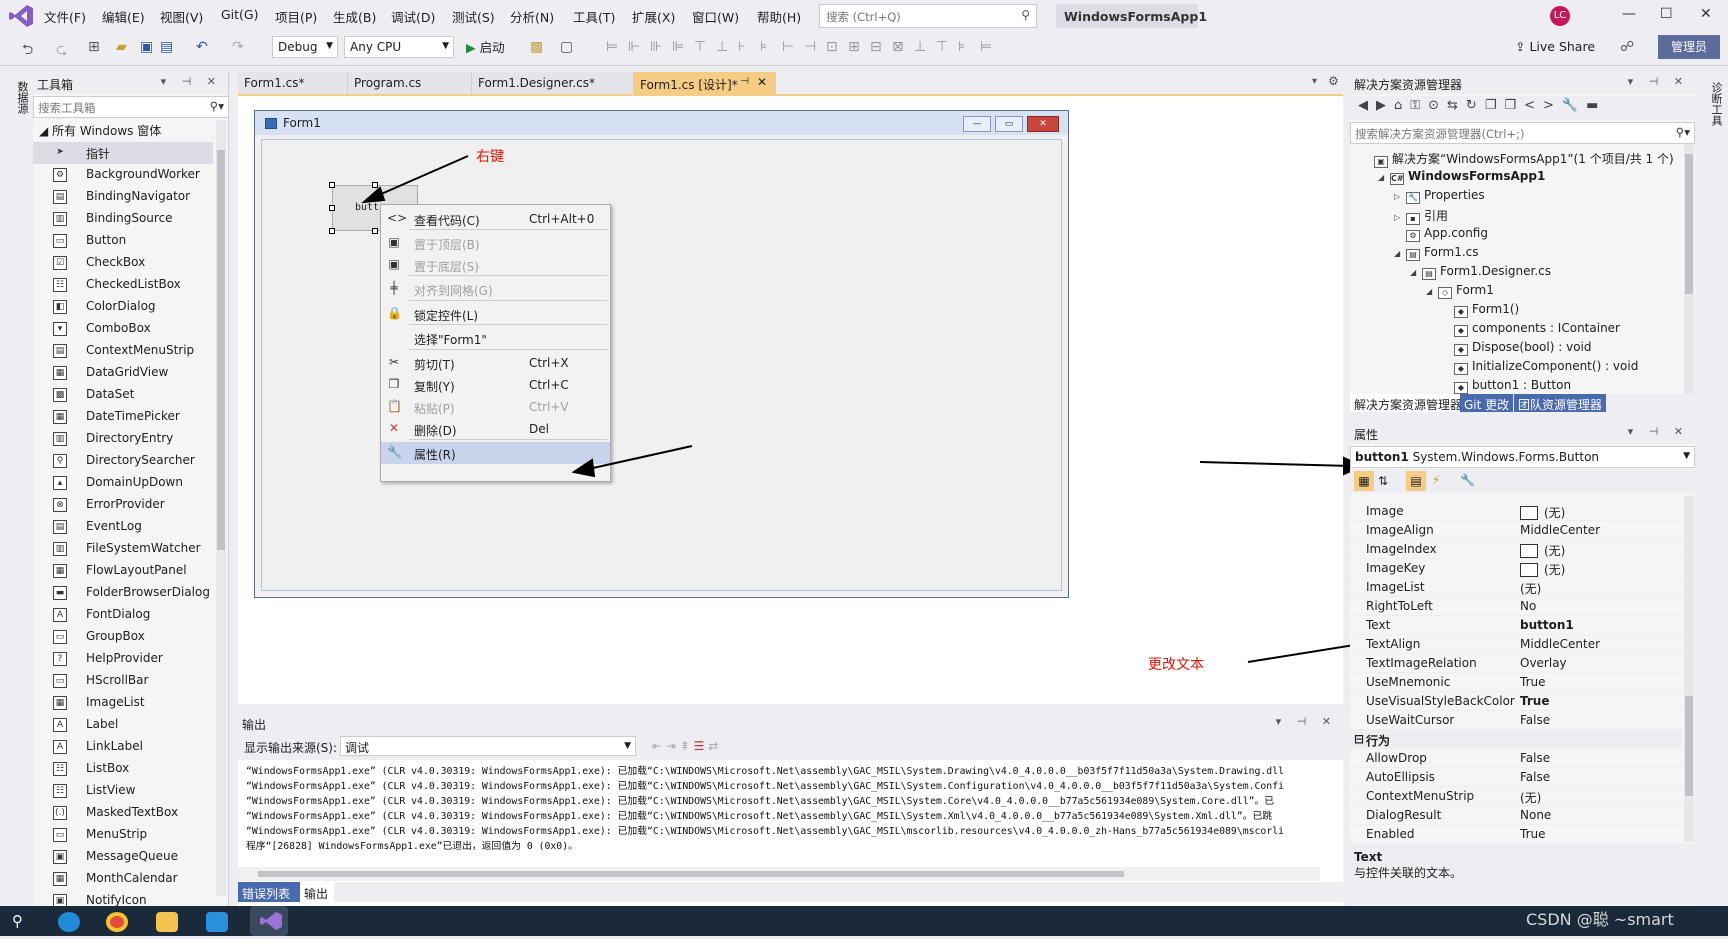 The width and height of the screenshot is (1728, 939). Describe the element at coordinates (1467, 480) in the screenshot. I see `property-pages-icon: 🔧` at that location.